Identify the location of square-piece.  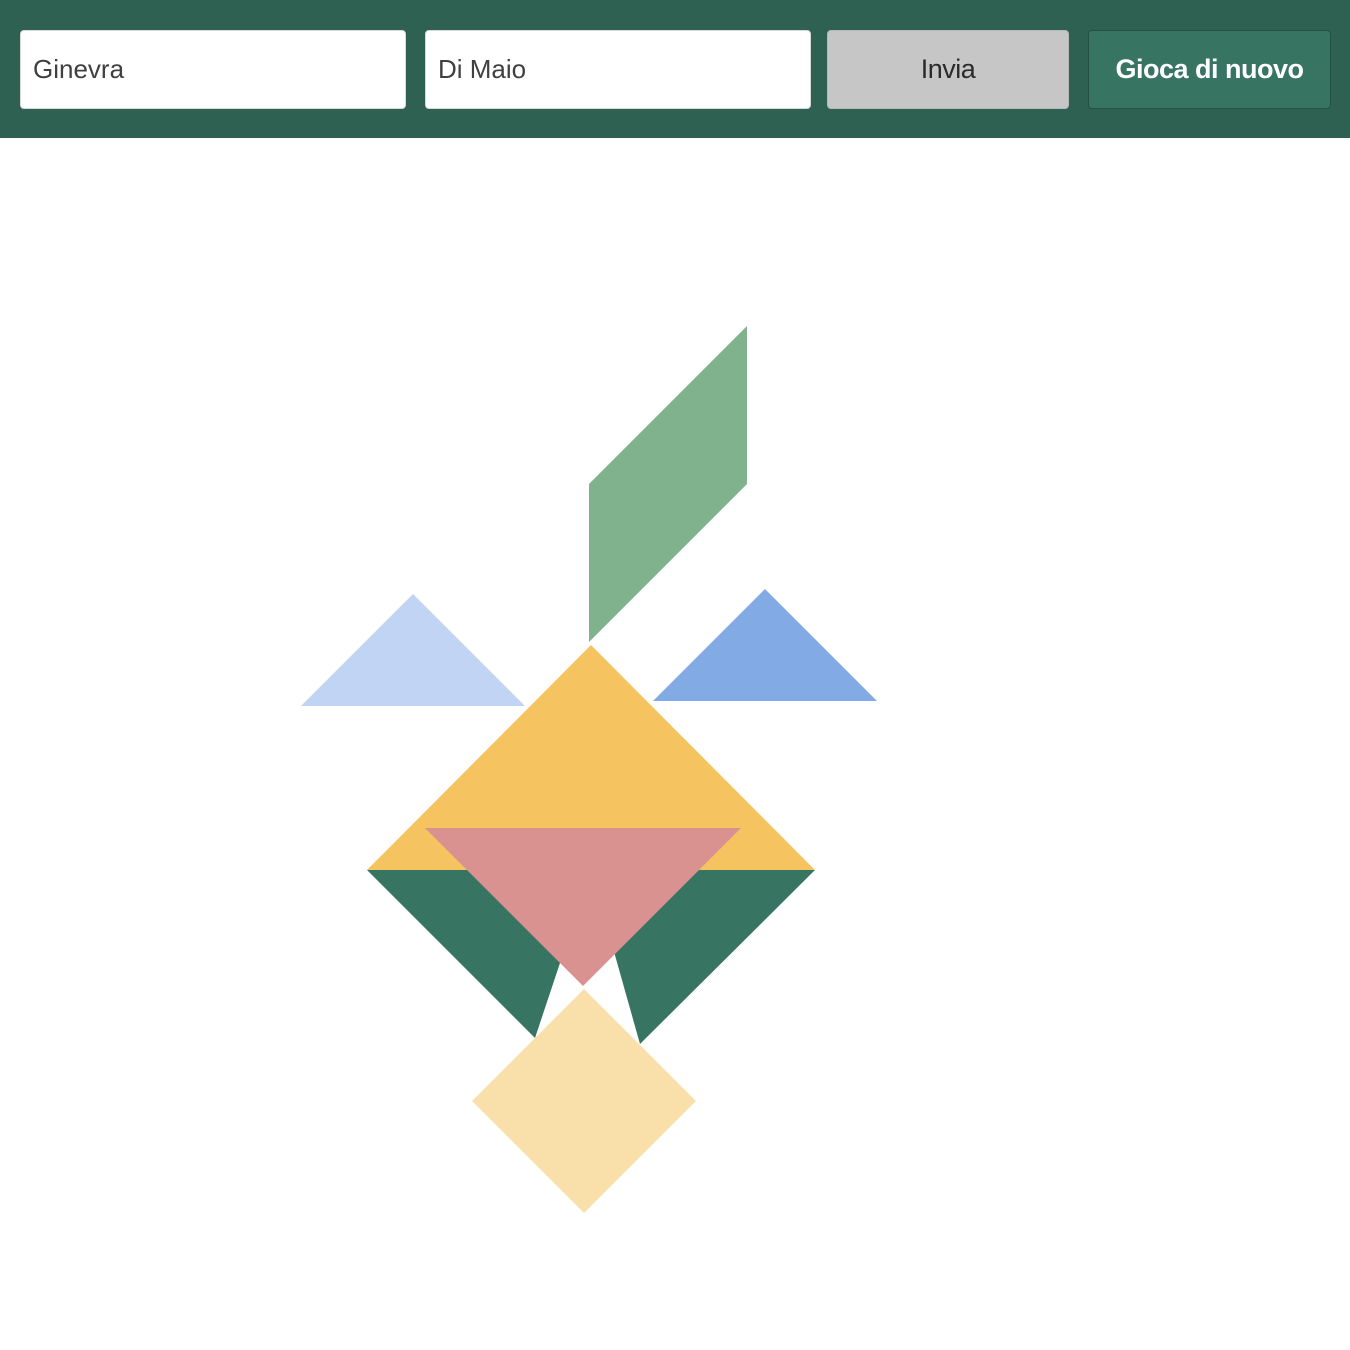
(584, 1101).